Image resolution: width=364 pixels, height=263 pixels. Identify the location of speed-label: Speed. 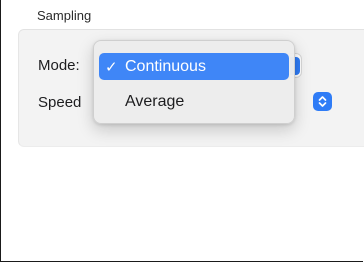
(60, 102).